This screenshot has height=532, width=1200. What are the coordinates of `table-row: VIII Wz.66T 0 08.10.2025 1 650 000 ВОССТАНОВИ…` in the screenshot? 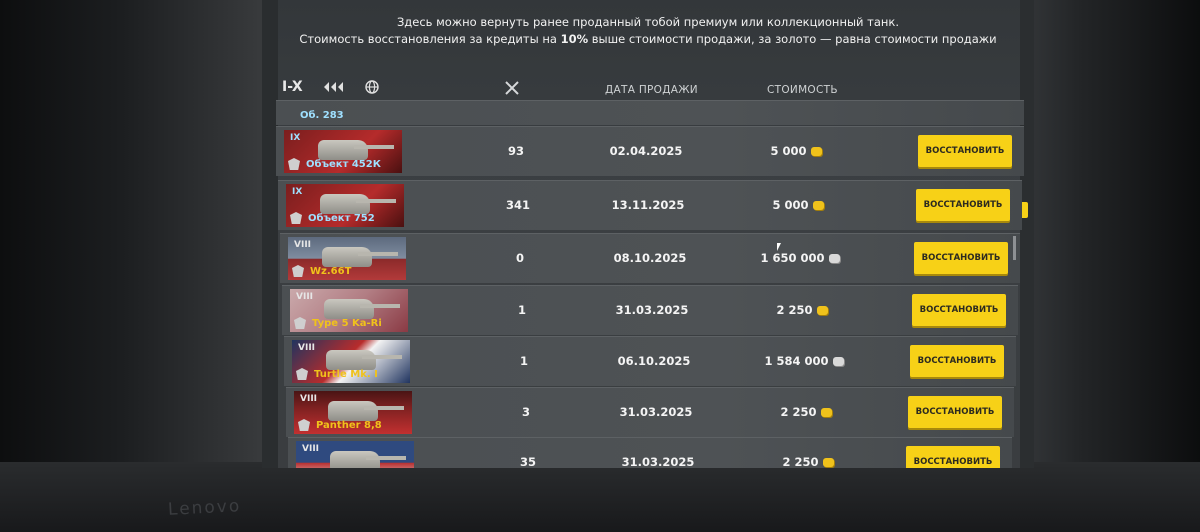 It's located at (650, 258).